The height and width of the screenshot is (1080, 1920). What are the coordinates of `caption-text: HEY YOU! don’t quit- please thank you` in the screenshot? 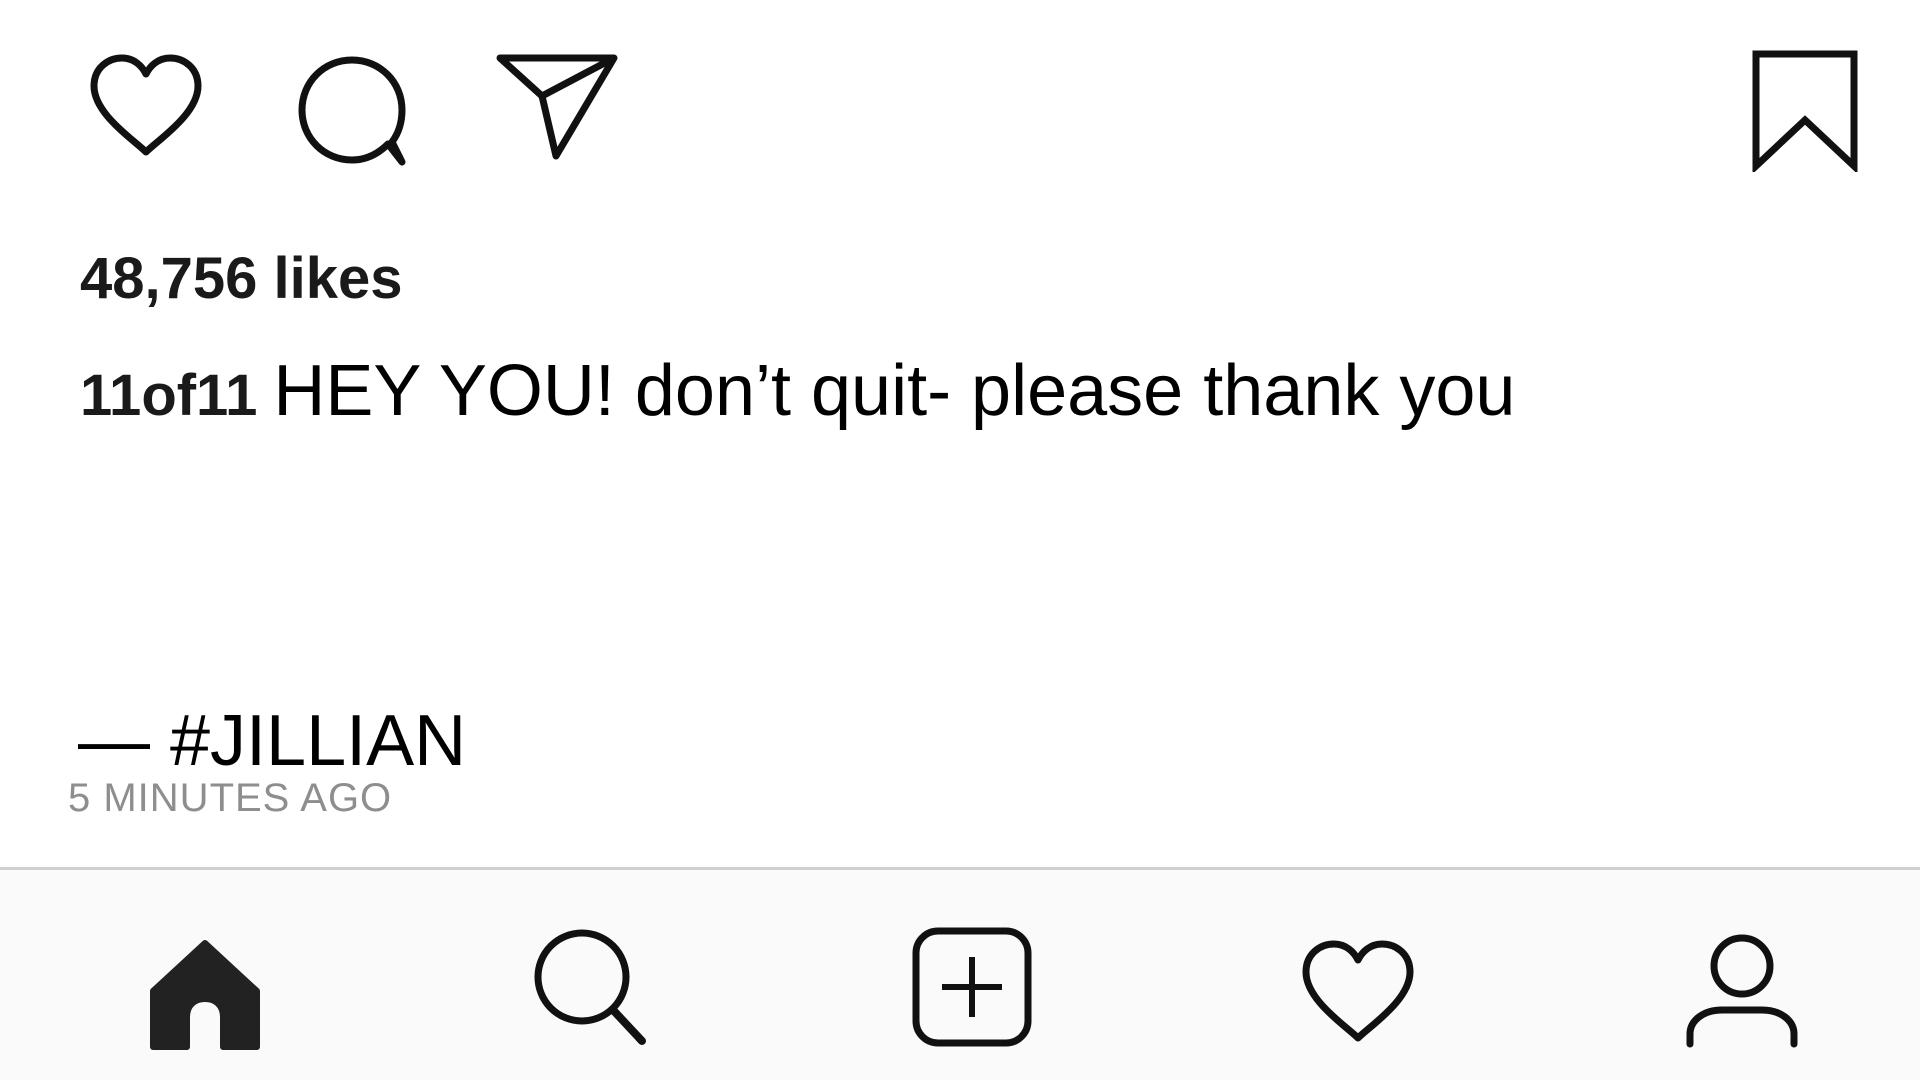 It's located at (894, 391).